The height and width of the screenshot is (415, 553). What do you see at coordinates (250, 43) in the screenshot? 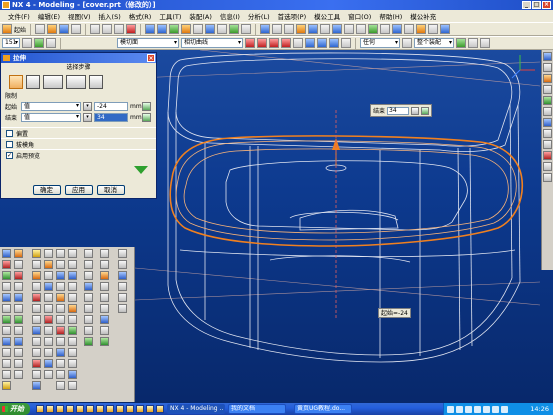
I see `point-snap-icon` at bounding box center [250, 43].